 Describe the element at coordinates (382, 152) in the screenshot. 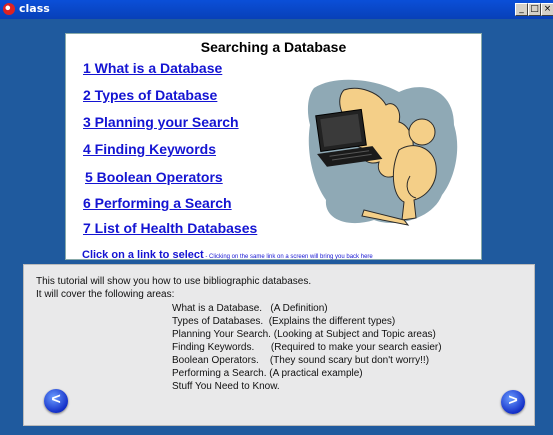

I see `person-at-computer-illustration` at that location.